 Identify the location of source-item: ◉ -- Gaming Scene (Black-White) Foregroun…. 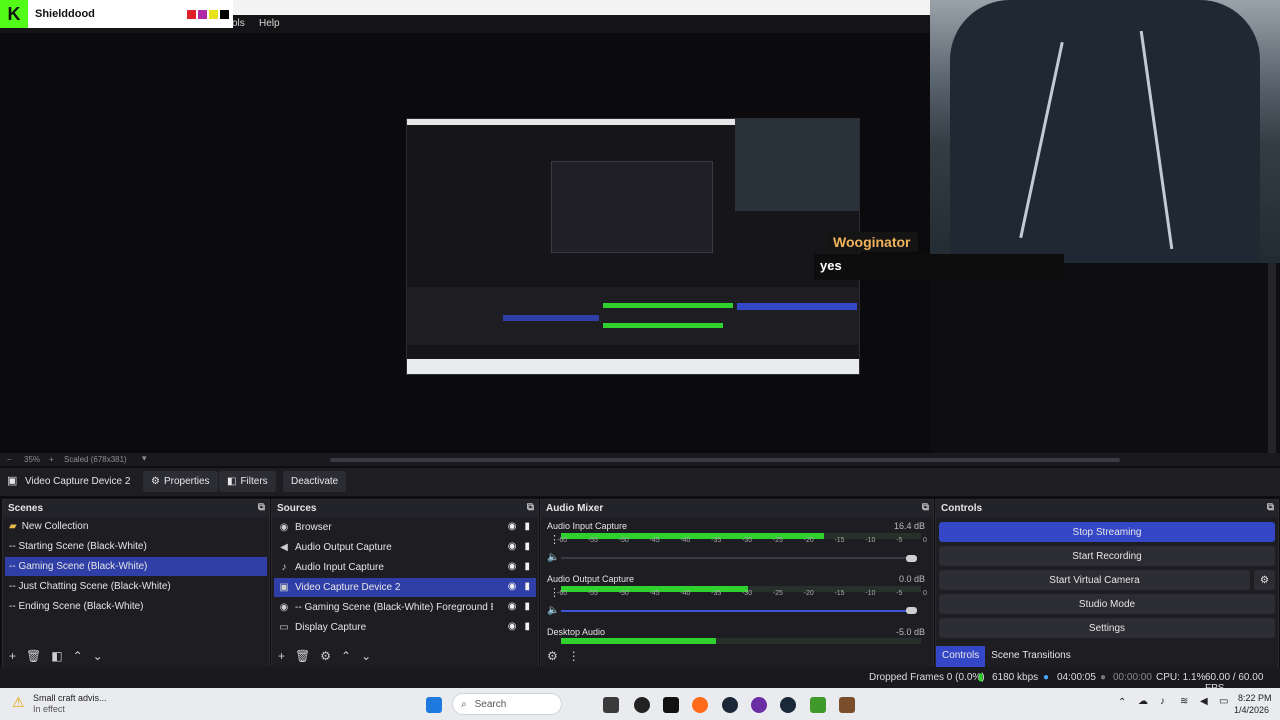
(405, 607).